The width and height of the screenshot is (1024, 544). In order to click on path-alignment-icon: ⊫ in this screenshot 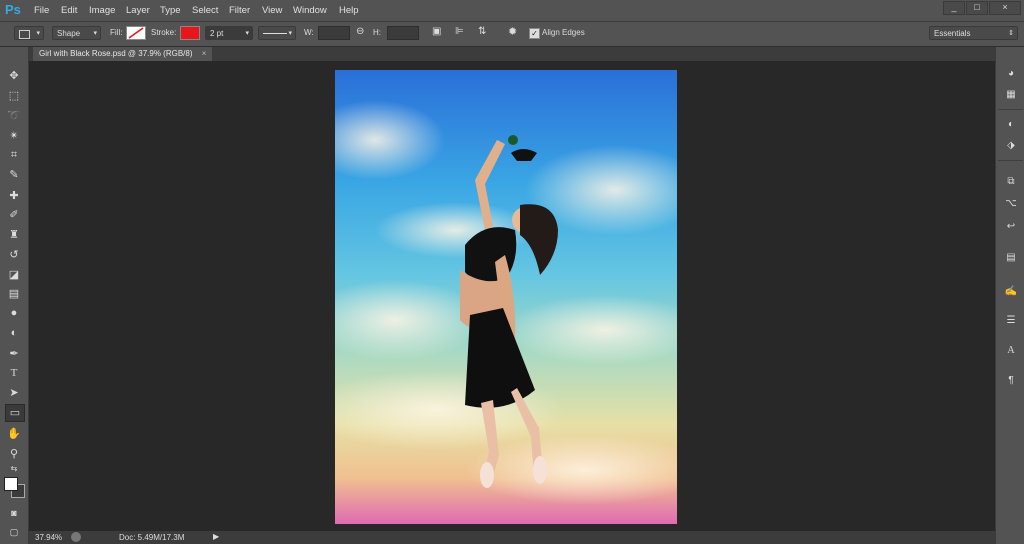, I will do `click(459, 31)`.